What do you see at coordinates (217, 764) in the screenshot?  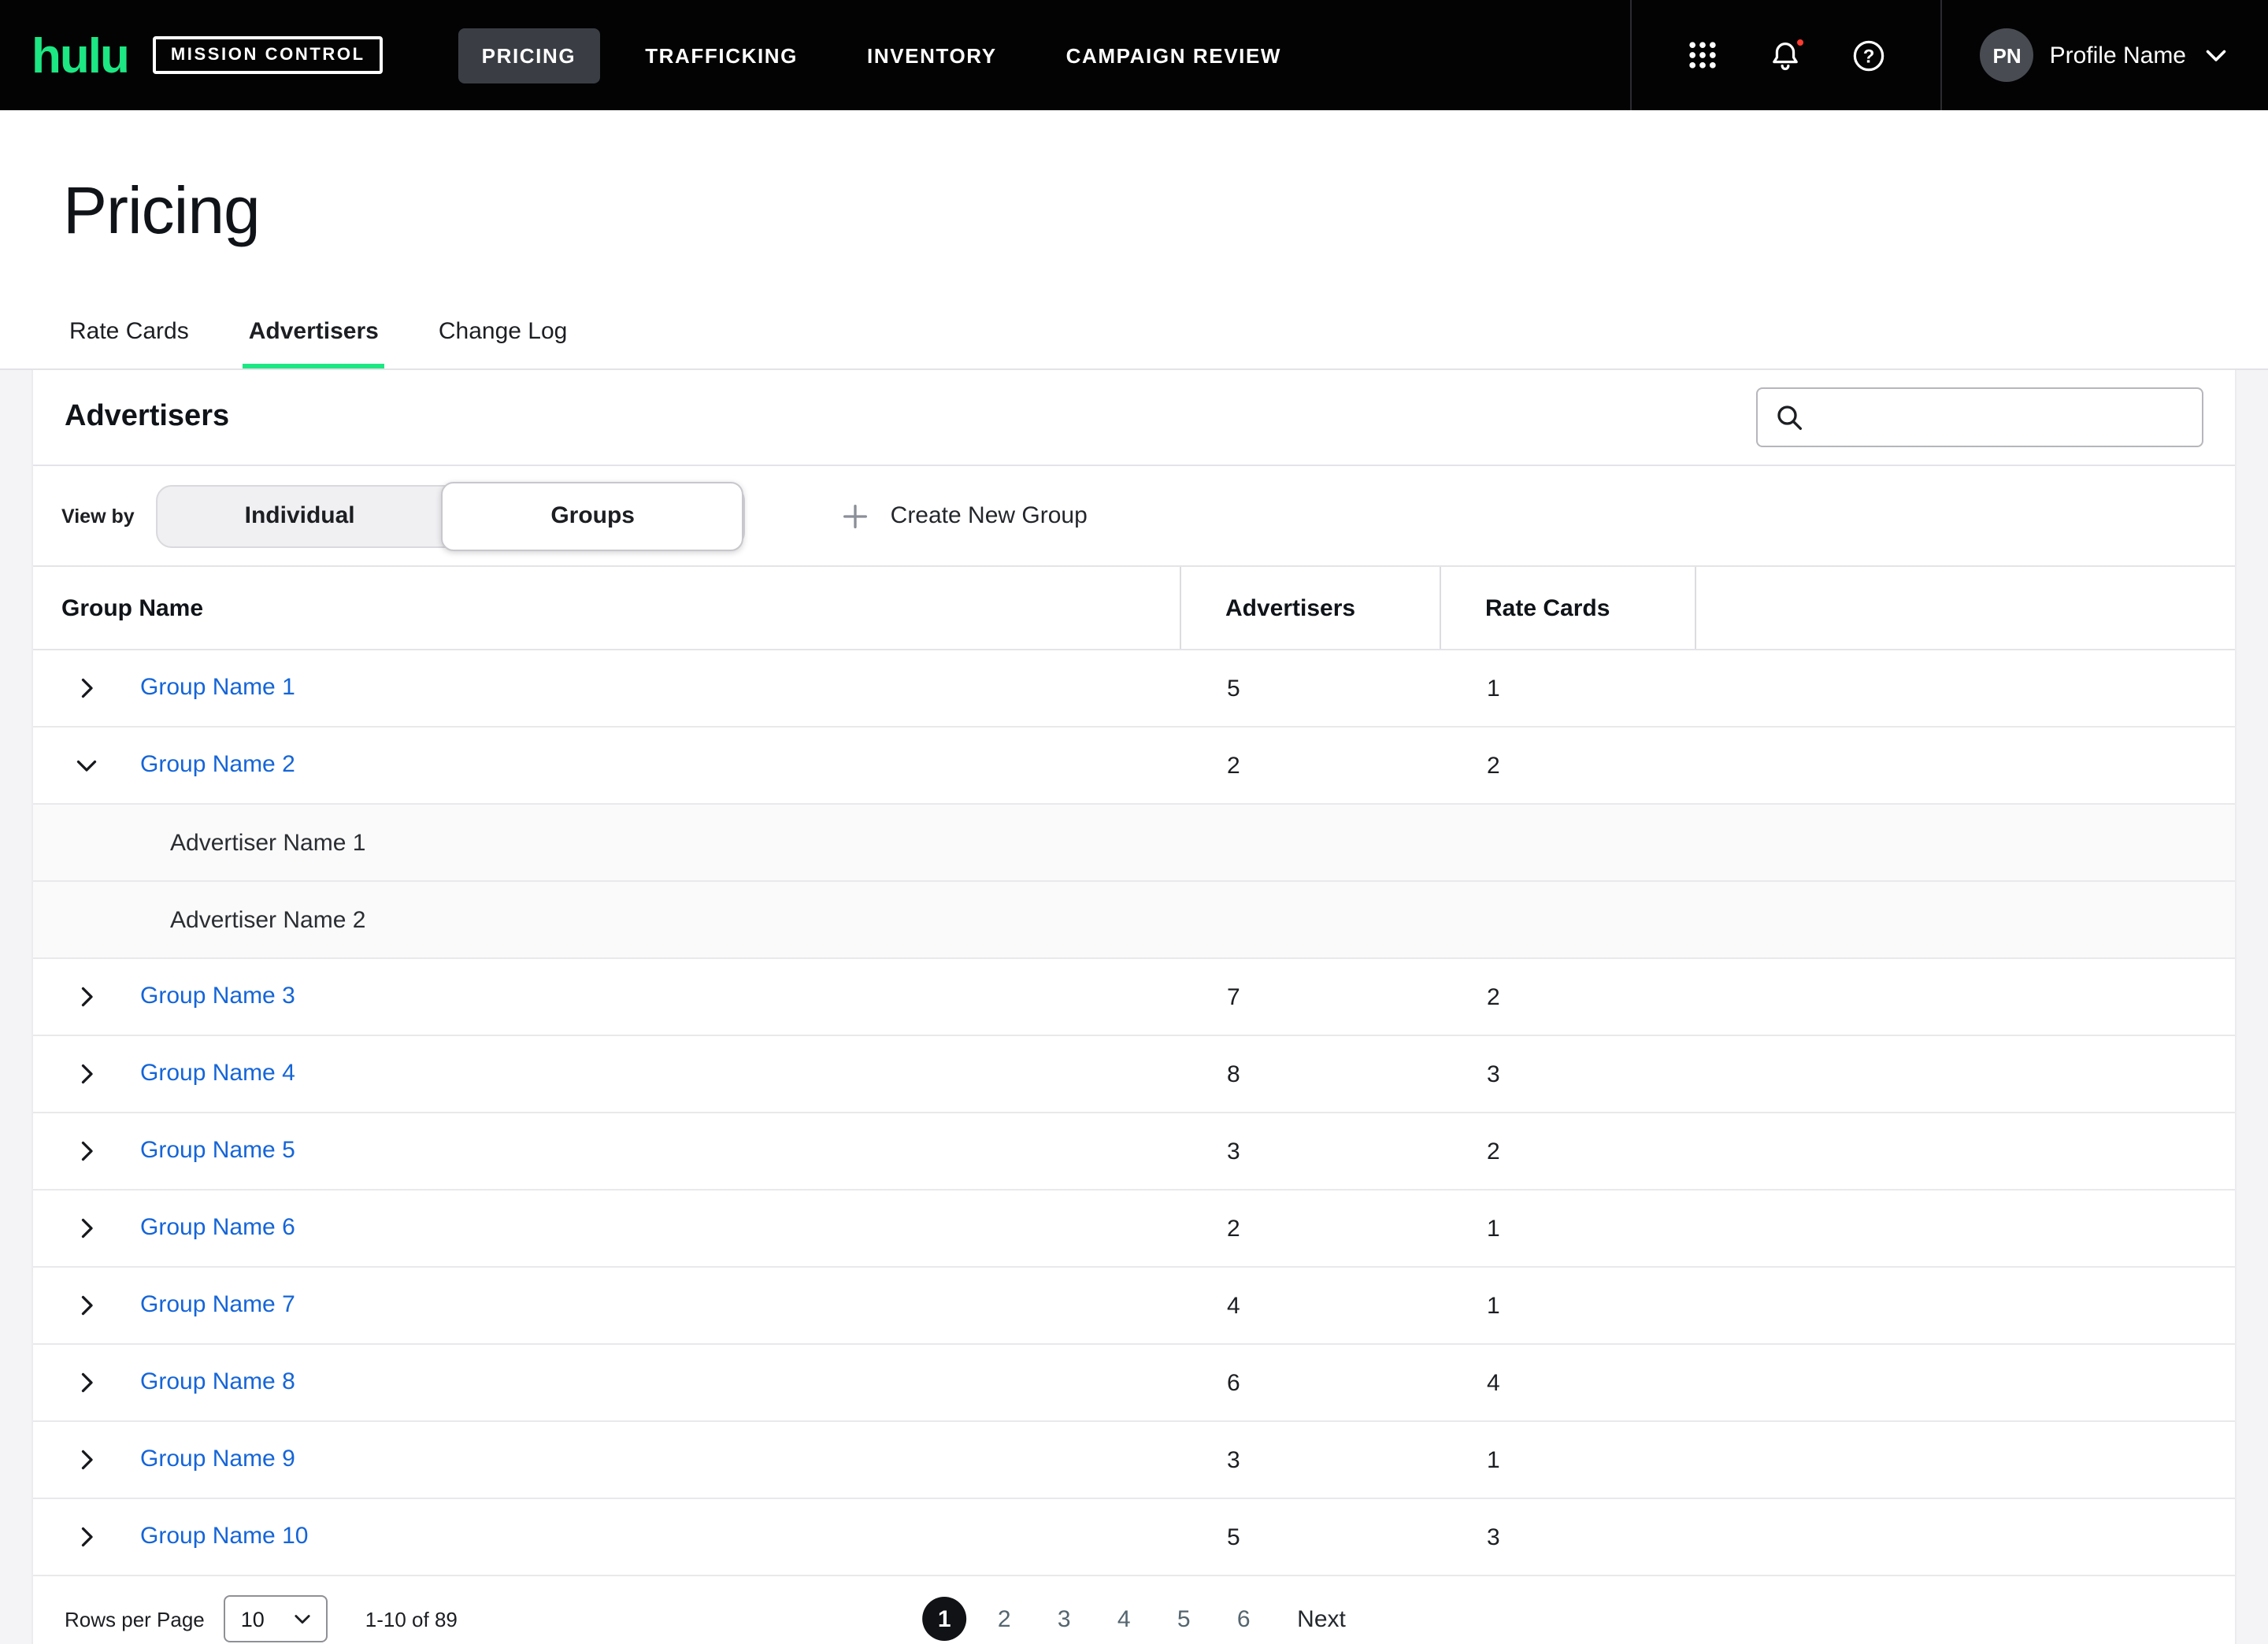 I see `group-name-link: Group Name 2` at bounding box center [217, 764].